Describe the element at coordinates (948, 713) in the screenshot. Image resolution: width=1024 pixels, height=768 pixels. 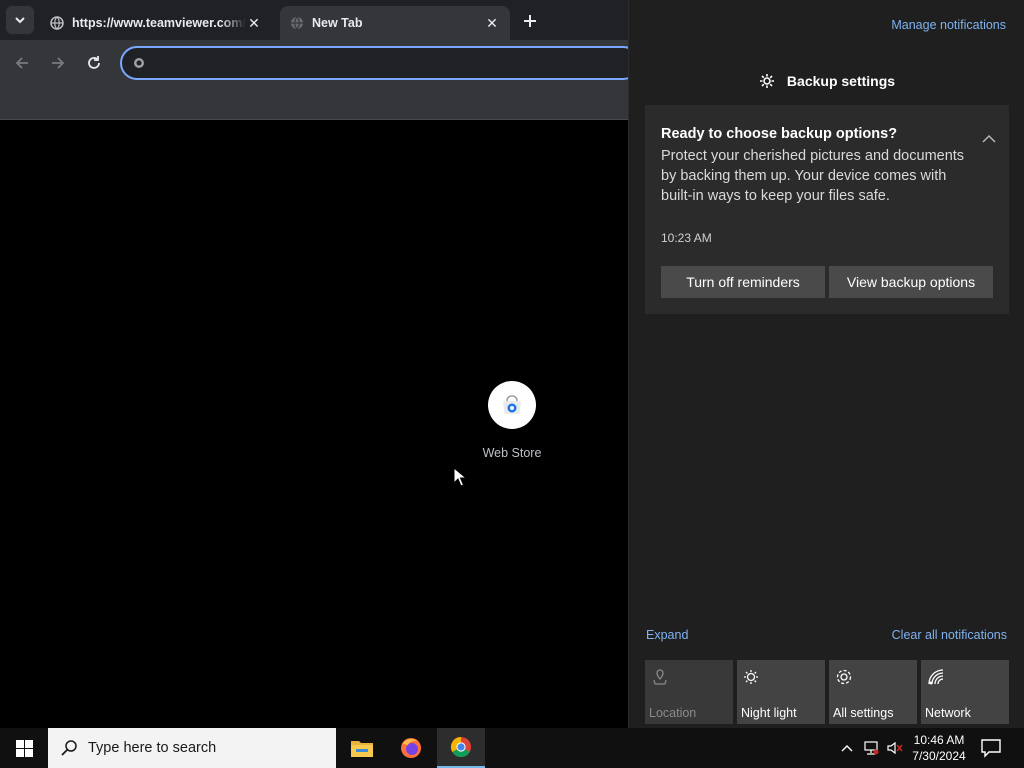
I see `quick-action-label: Network` at that location.